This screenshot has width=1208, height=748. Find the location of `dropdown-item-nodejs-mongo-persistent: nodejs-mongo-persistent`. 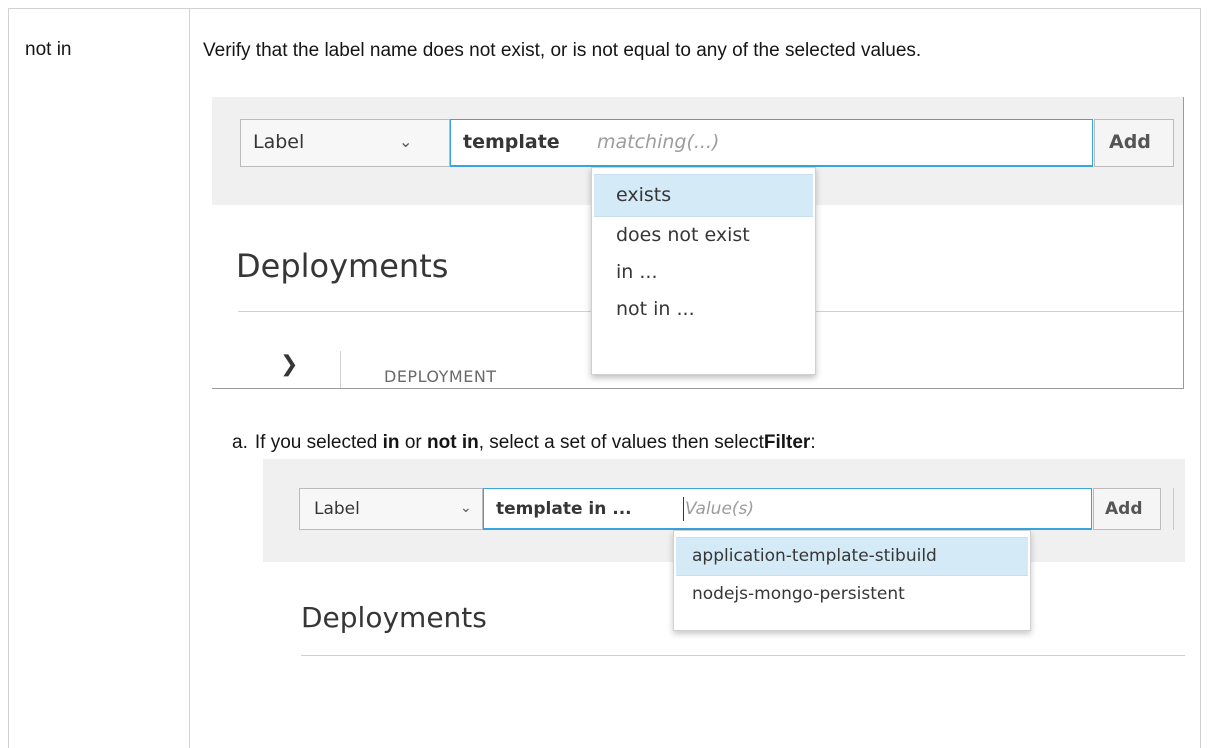

dropdown-item-nodejs-mongo-persistent: nodejs-mongo-persistent is located at coordinates (852, 594).